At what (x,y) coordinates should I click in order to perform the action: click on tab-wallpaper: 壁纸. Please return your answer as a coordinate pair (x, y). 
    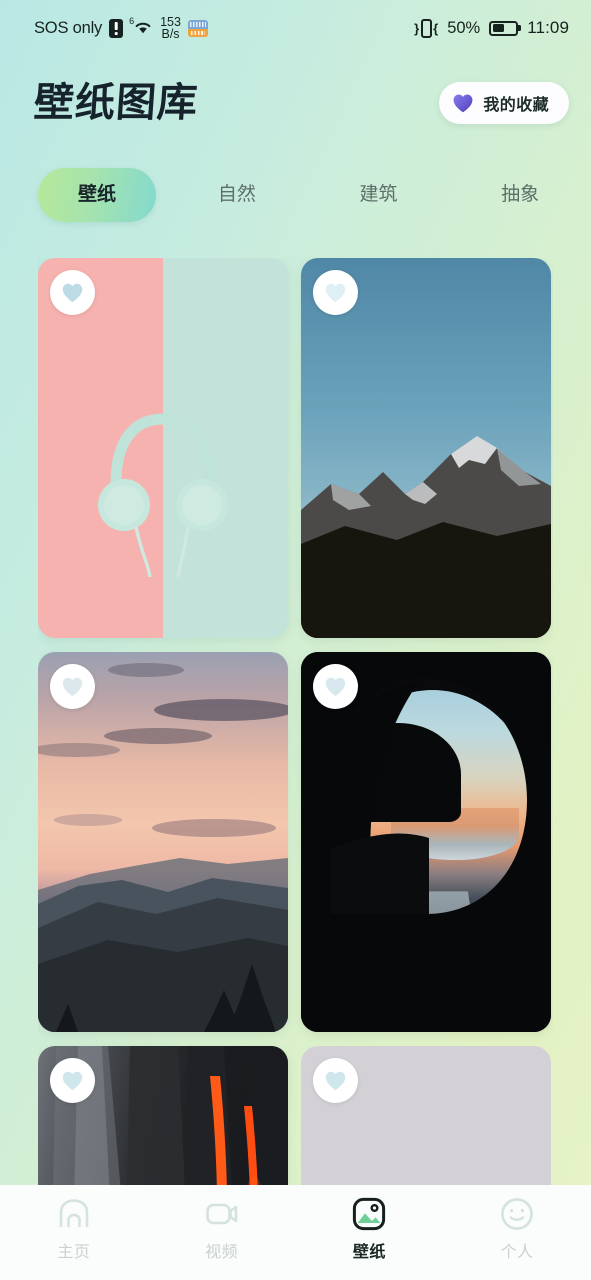
    Looking at the image, I should click on (97, 195).